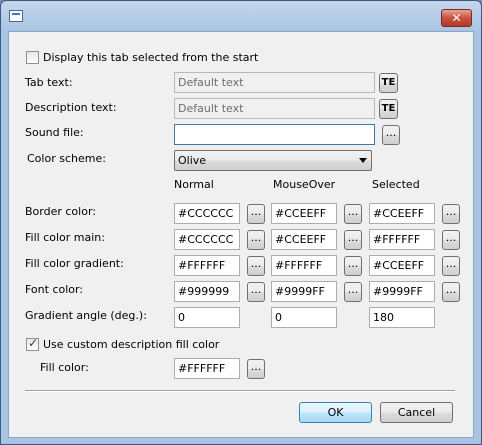 The image size is (482, 445). What do you see at coordinates (74, 263) in the screenshot?
I see `fill-gradient-label: Fill color gradient:` at bounding box center [74, 263].